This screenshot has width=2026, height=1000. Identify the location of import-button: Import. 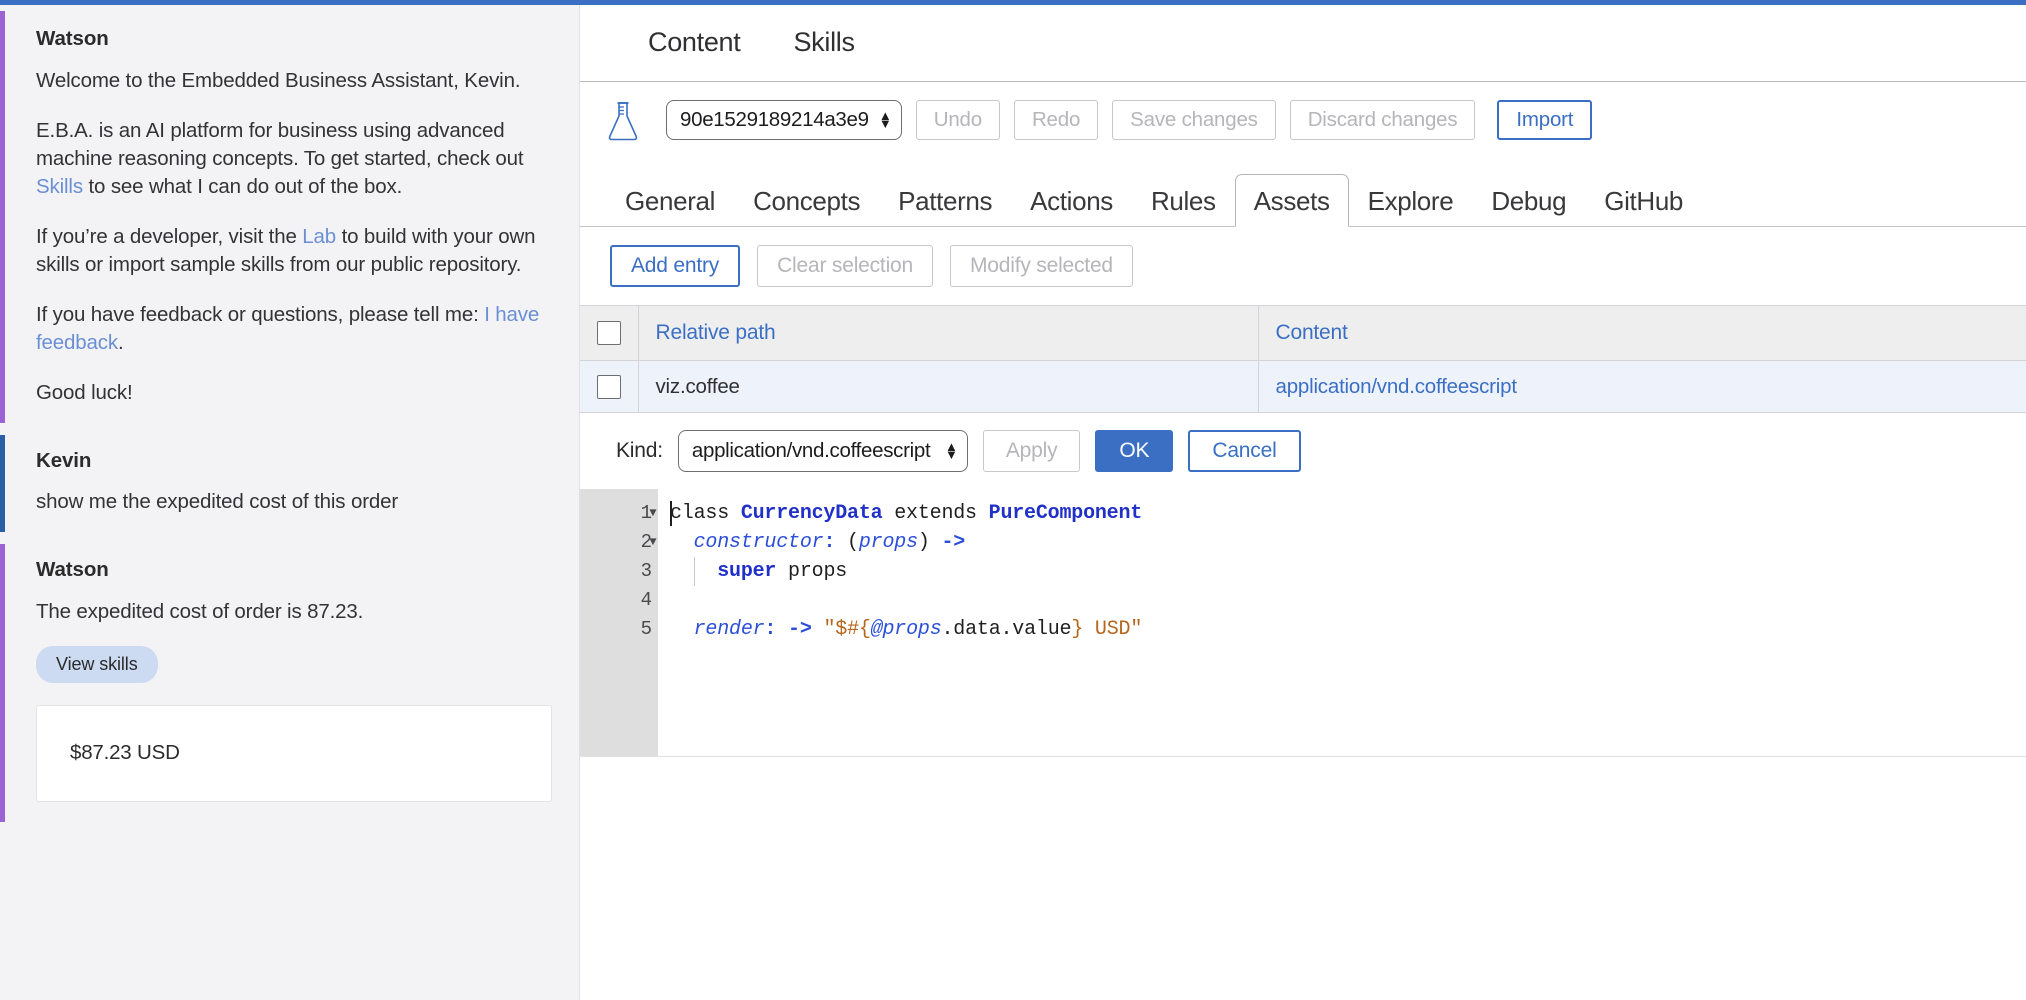
(1545, 120).